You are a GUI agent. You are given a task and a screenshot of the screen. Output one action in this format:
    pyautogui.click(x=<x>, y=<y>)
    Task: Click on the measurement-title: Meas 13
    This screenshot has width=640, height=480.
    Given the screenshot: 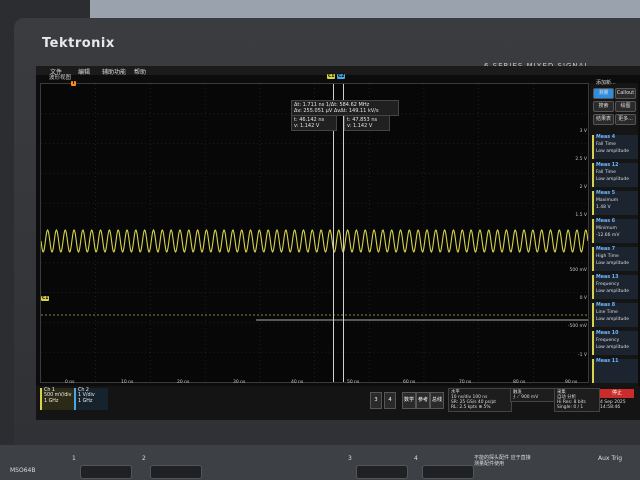 What is the action you would take?
    pyautogui.click(x=607, y=277)
    